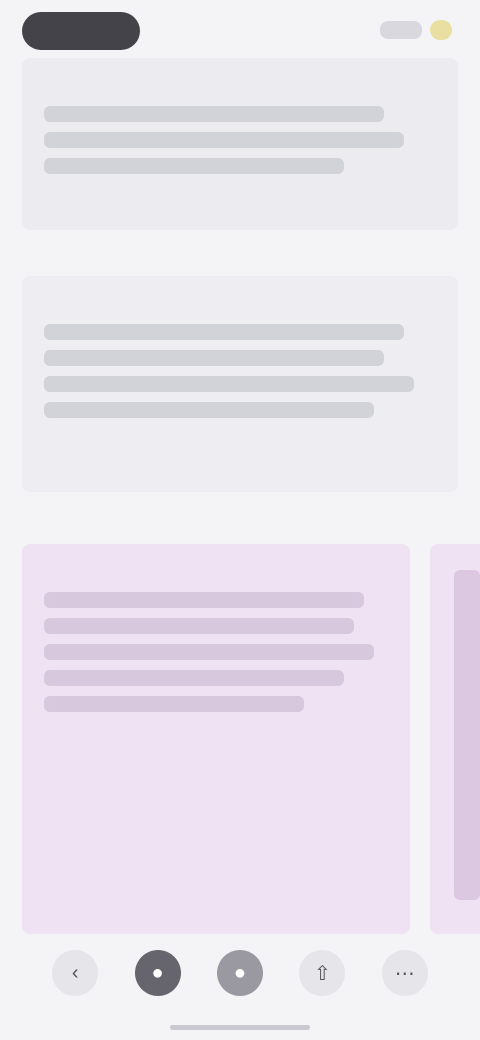 This screenshot has width=480, height=1040. I want to click on next-card-content, so click(467, 735).